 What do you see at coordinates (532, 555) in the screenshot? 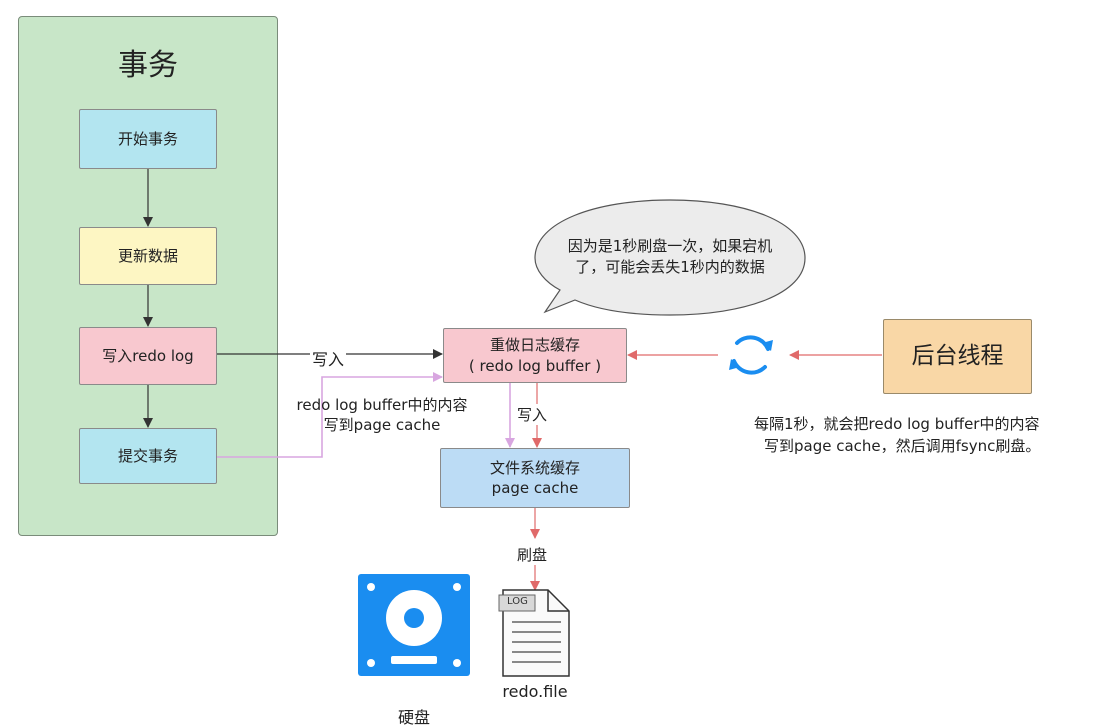
I see `flush-label: 刷盘` at bounding box center [532, 555].